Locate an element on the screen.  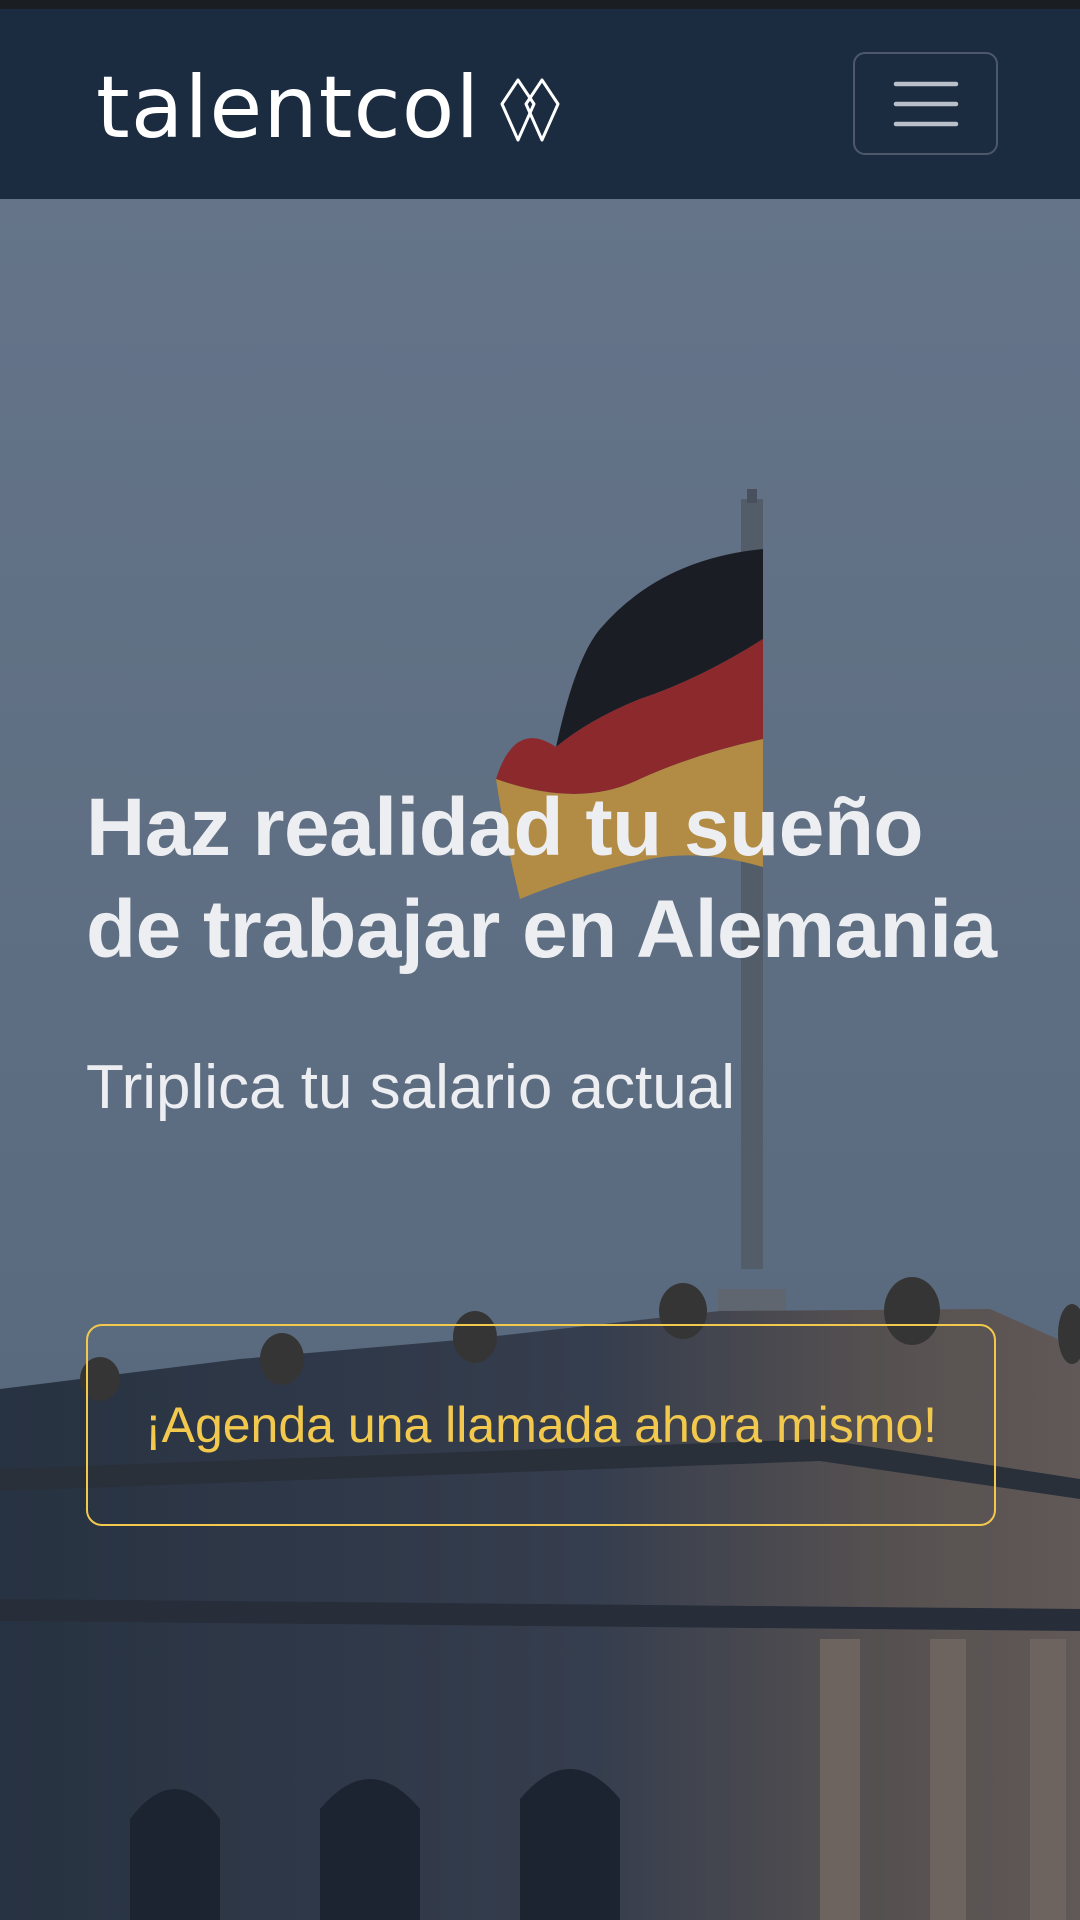
hamburger-menu-icon is located at coordinates (925, 103).